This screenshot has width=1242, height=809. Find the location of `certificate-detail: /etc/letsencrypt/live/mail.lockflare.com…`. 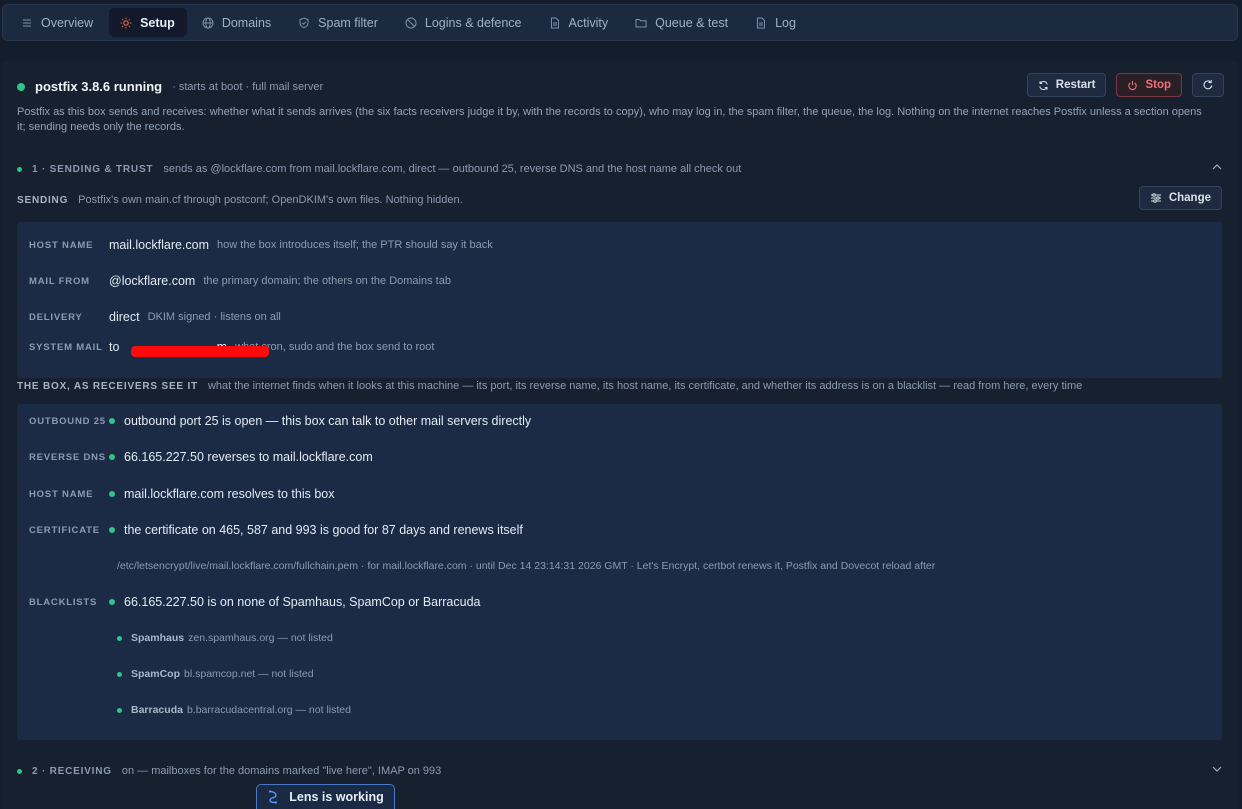

certificate-detail: /etc/letsencrypt/live/mail.lockflare.com… is located at coordinates (526, 566).